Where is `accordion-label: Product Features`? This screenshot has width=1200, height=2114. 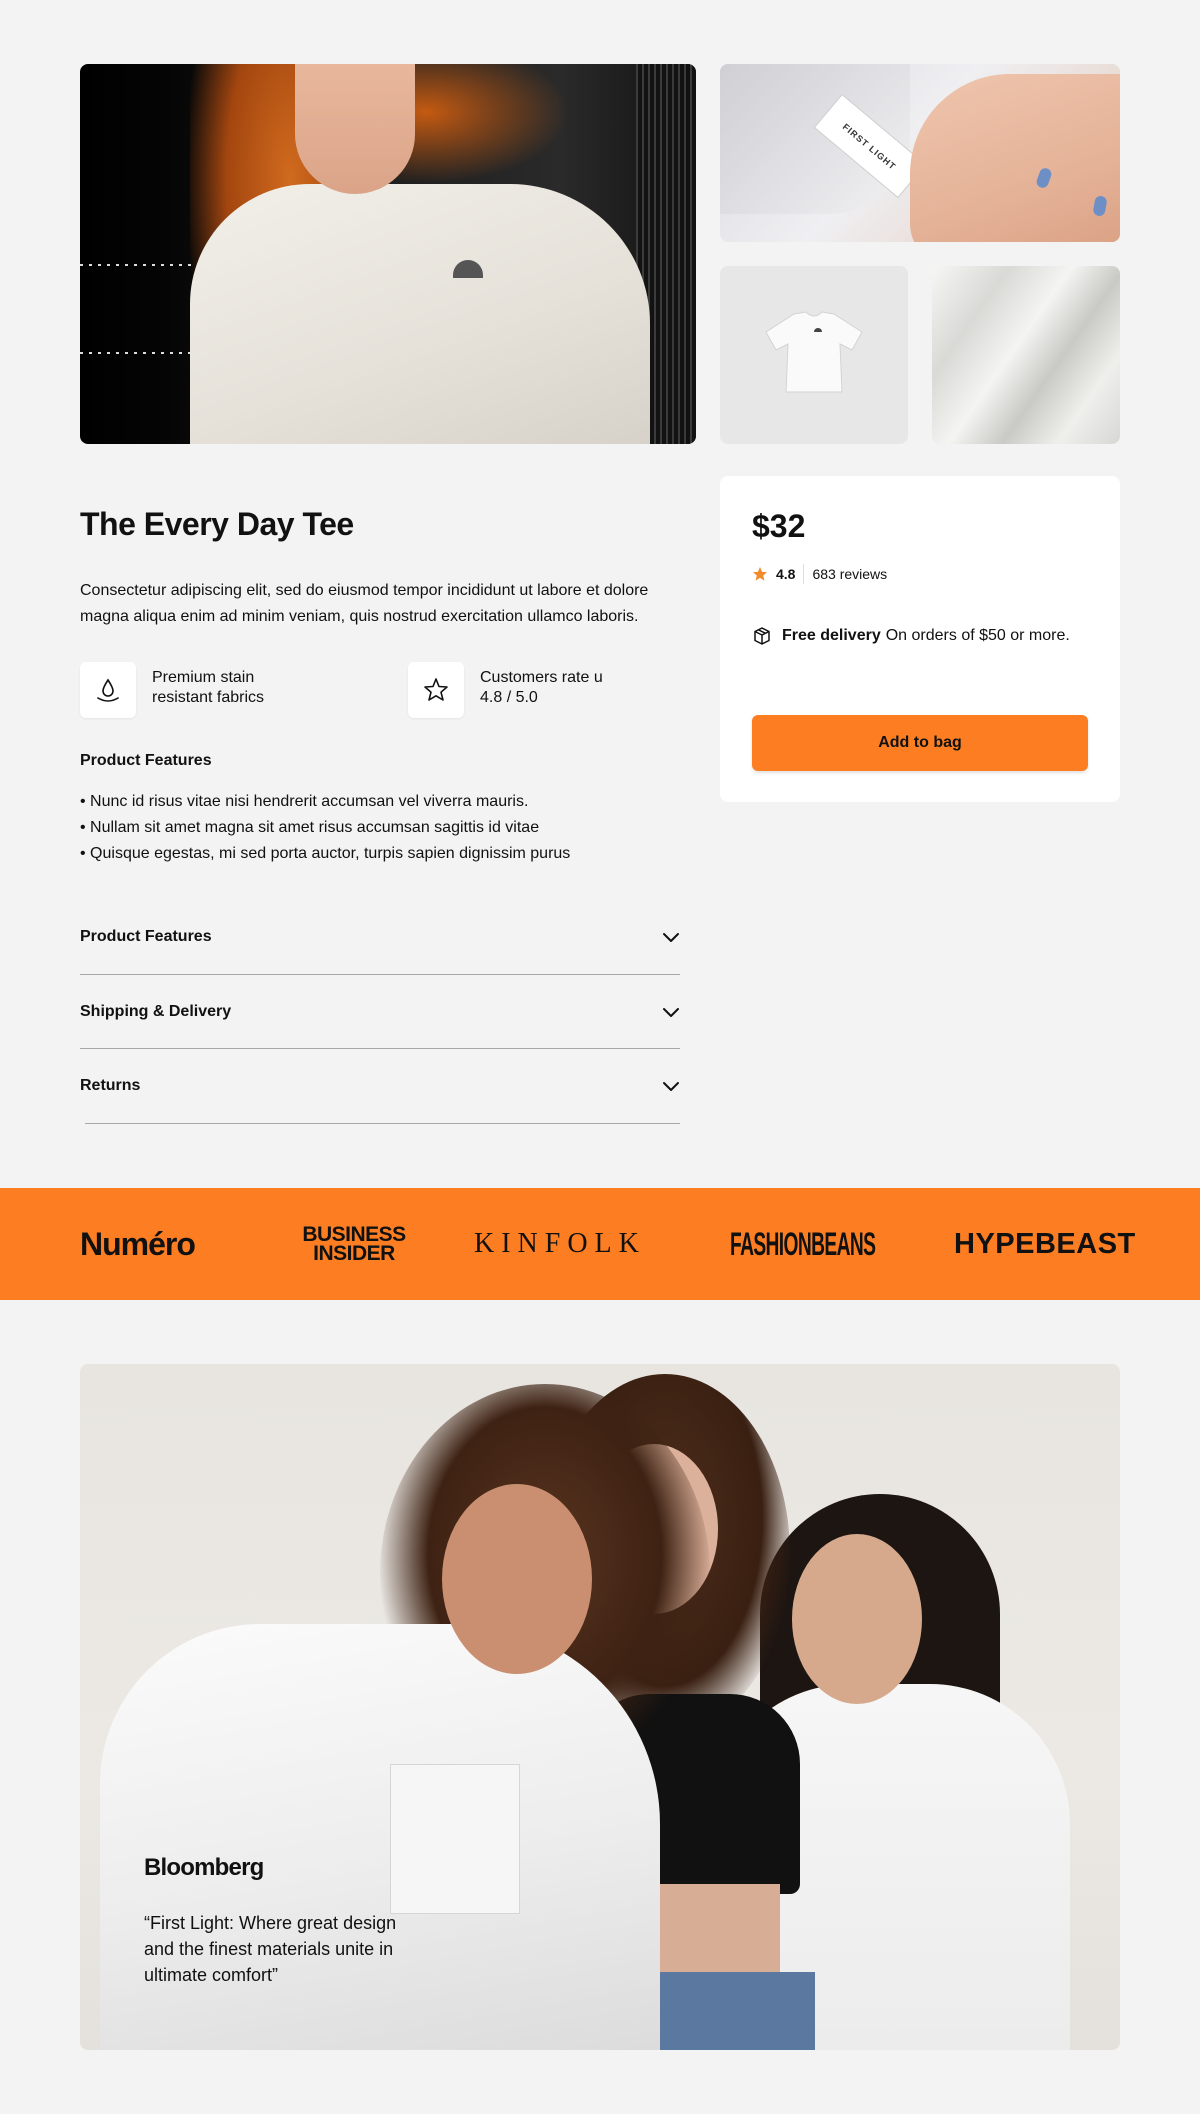 accordion-label: Product Features is located at coordinates (146, 936).